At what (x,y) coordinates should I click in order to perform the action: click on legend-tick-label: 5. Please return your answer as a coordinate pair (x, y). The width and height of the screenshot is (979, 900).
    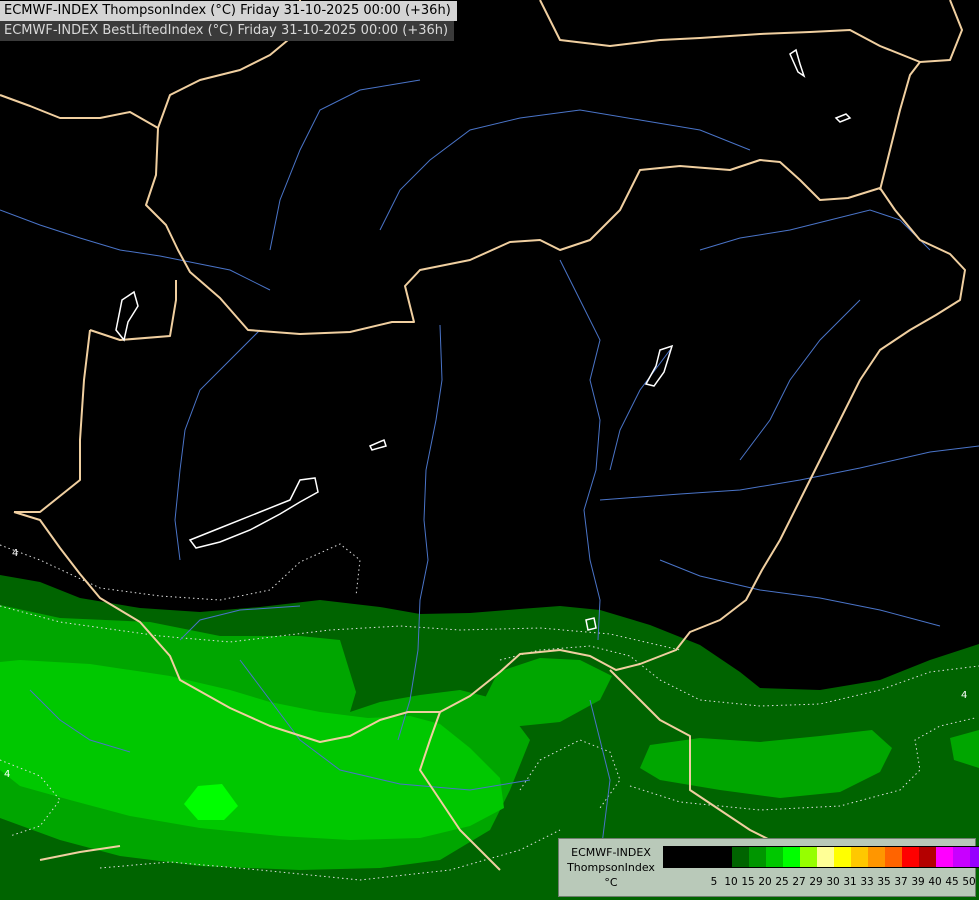
    Looking at the image, I should click on (714, 882).